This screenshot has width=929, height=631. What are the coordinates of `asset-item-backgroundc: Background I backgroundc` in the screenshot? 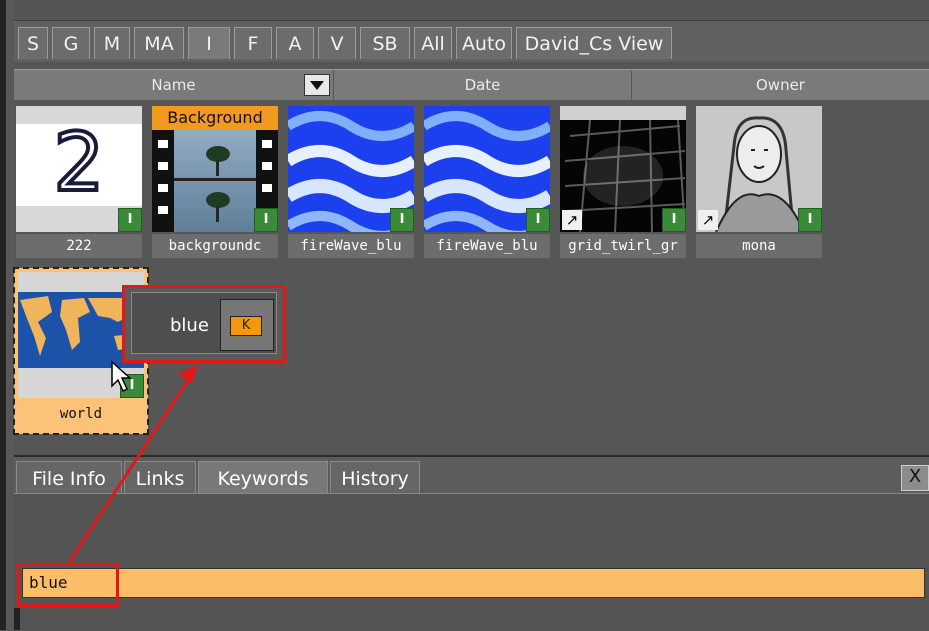 It's located at (215, 181).